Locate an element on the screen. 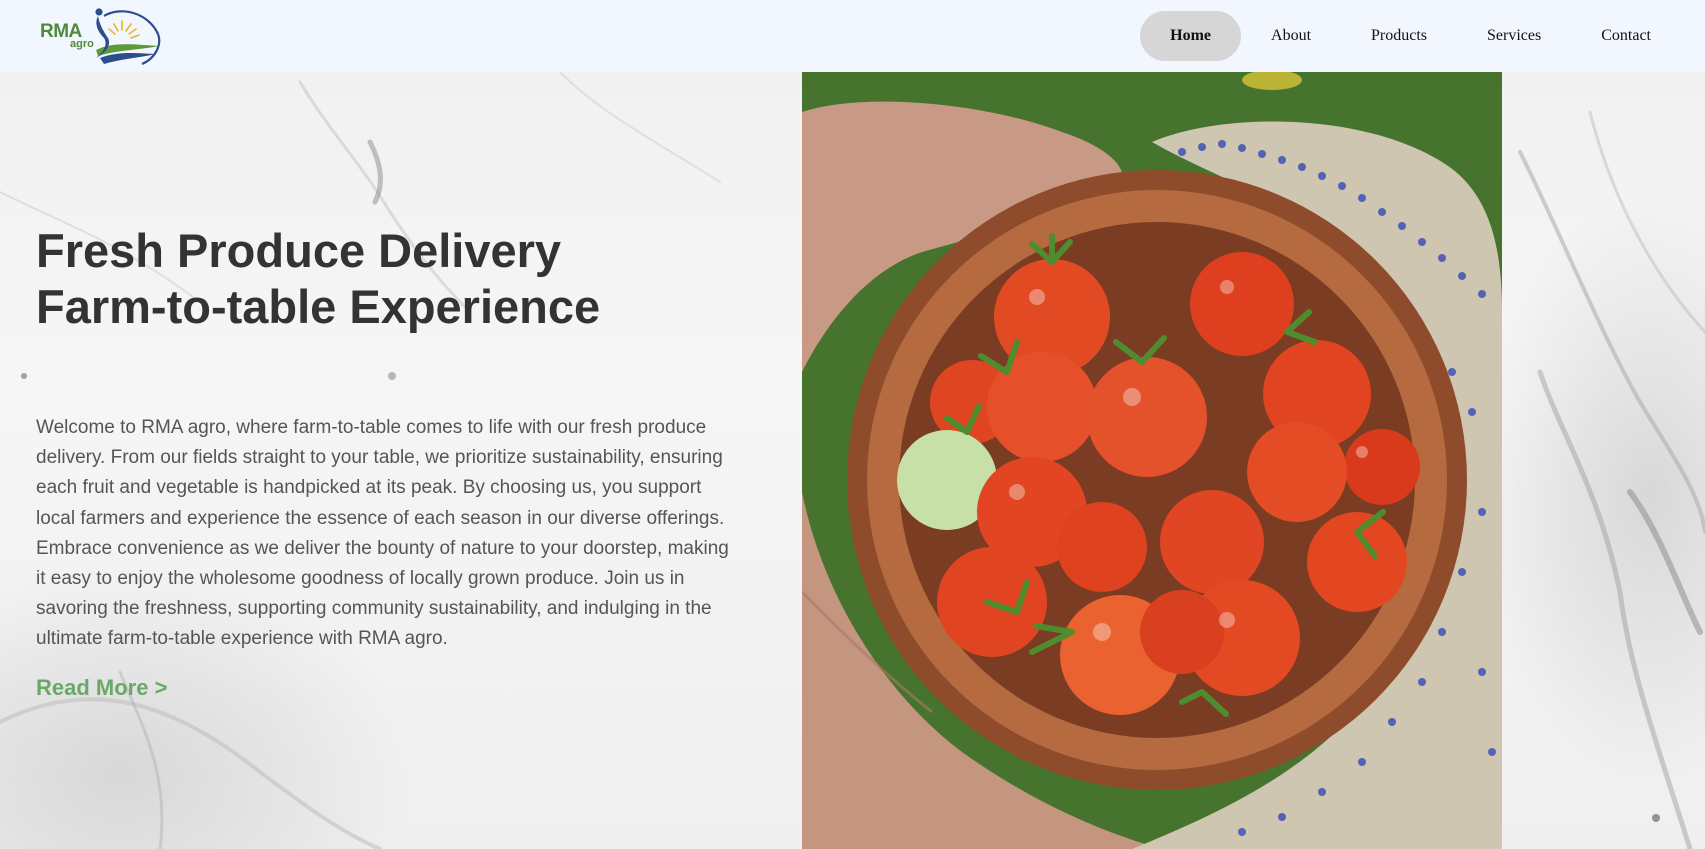 The image size is (1705, 849). read-more-link: Read More > is located at coordinates (101, 688).